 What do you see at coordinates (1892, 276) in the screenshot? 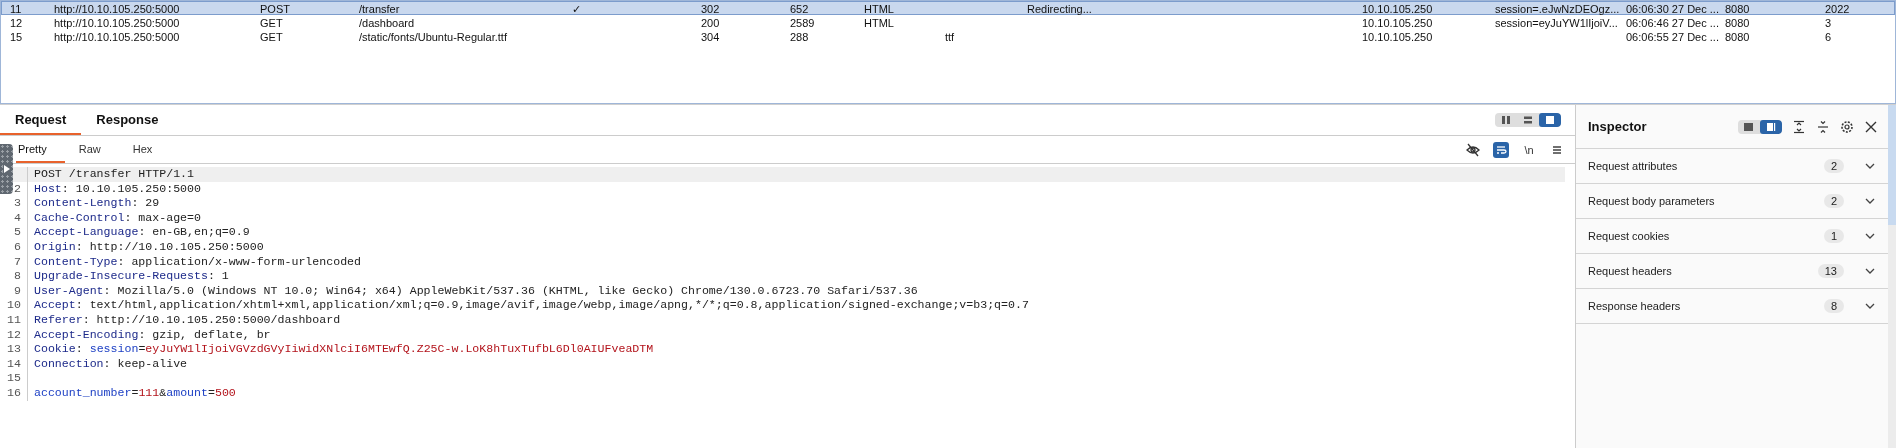
I see `scrollbar` at bounding box center [1892, 276].